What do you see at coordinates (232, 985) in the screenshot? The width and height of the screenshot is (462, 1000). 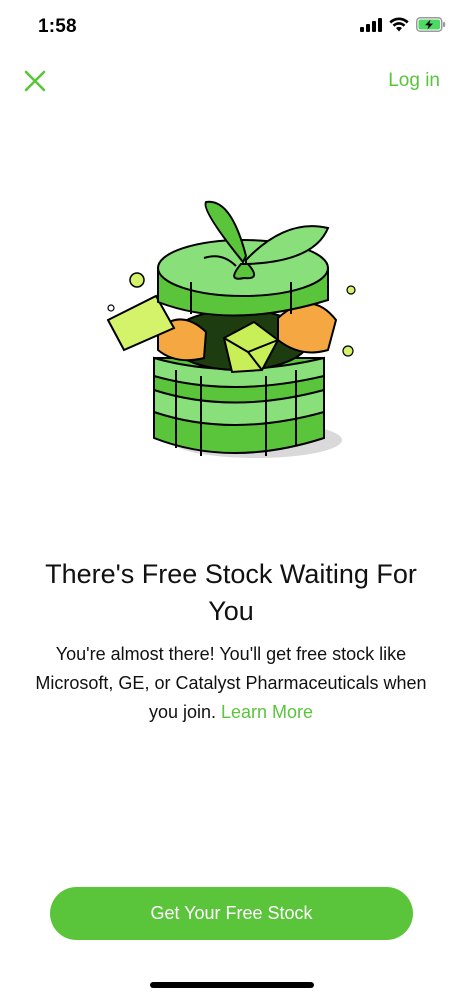 I see `home-indicator` at bounding box center [232, 985].